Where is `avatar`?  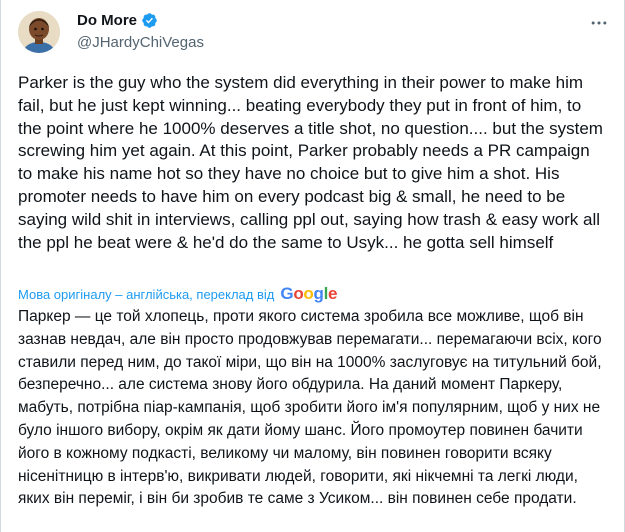 avatar is located at coordinates (39, 32).